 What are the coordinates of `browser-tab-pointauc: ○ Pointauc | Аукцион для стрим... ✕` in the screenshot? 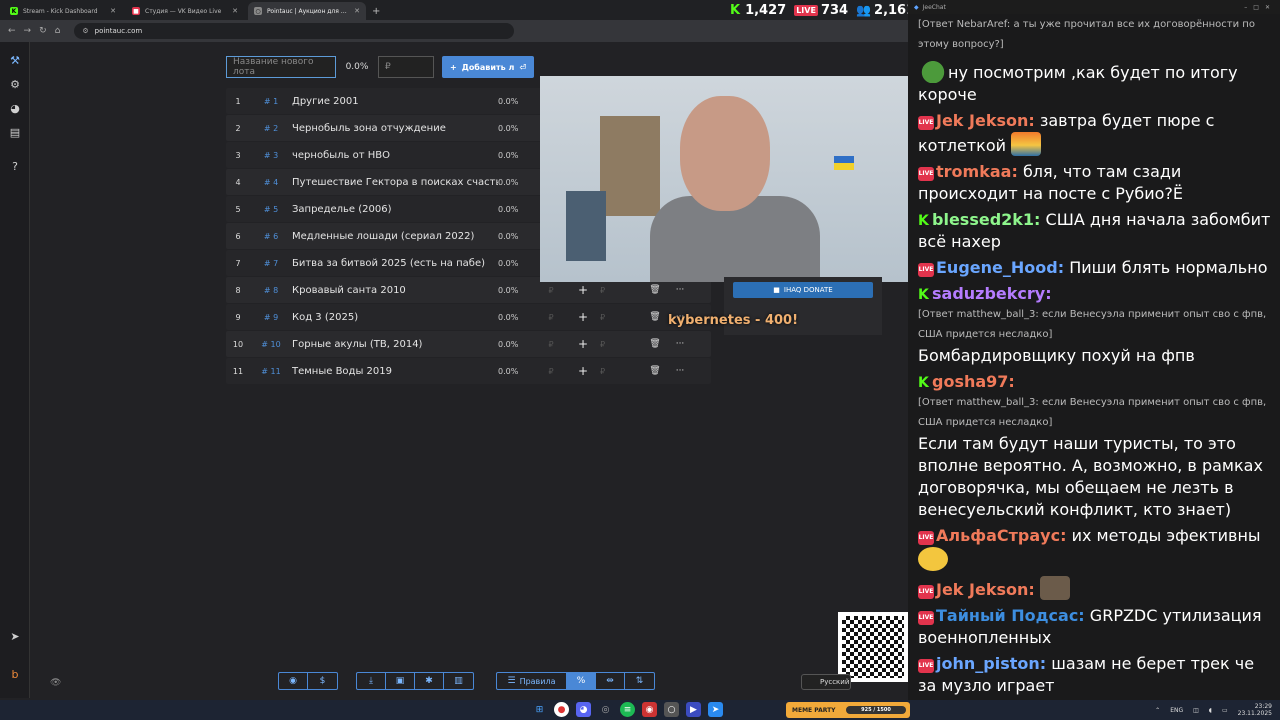 It's located at (307, 11).